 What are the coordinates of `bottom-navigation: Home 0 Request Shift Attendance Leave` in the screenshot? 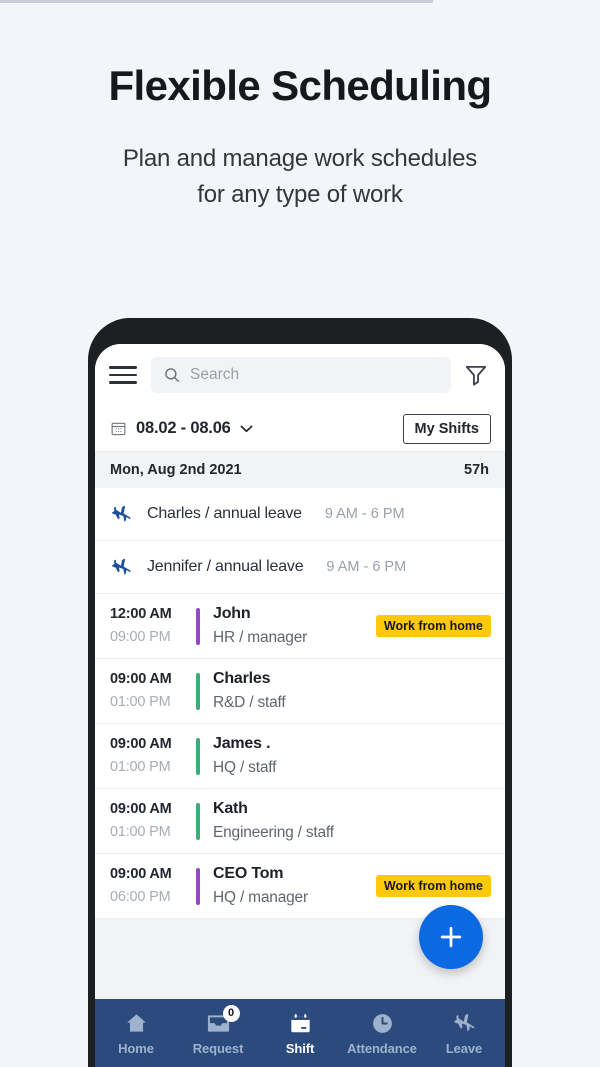 It's located at (300, 1033).